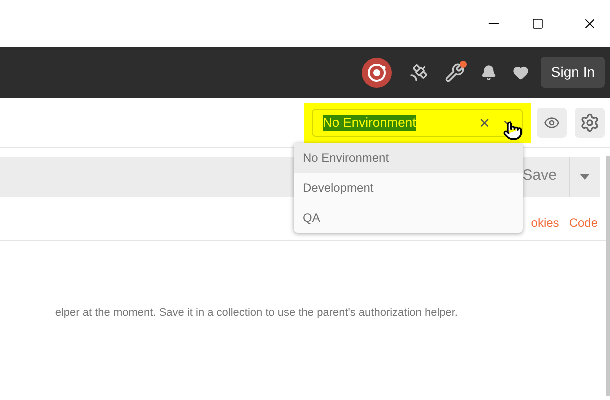 The image size is (610, 400). I want to click on request-link: Code, so click(583, 223).